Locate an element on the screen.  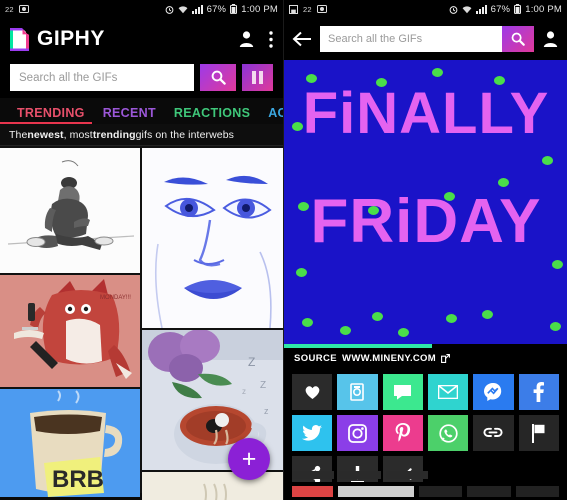
gif-progress-bar is located at coordinates (425, 346).